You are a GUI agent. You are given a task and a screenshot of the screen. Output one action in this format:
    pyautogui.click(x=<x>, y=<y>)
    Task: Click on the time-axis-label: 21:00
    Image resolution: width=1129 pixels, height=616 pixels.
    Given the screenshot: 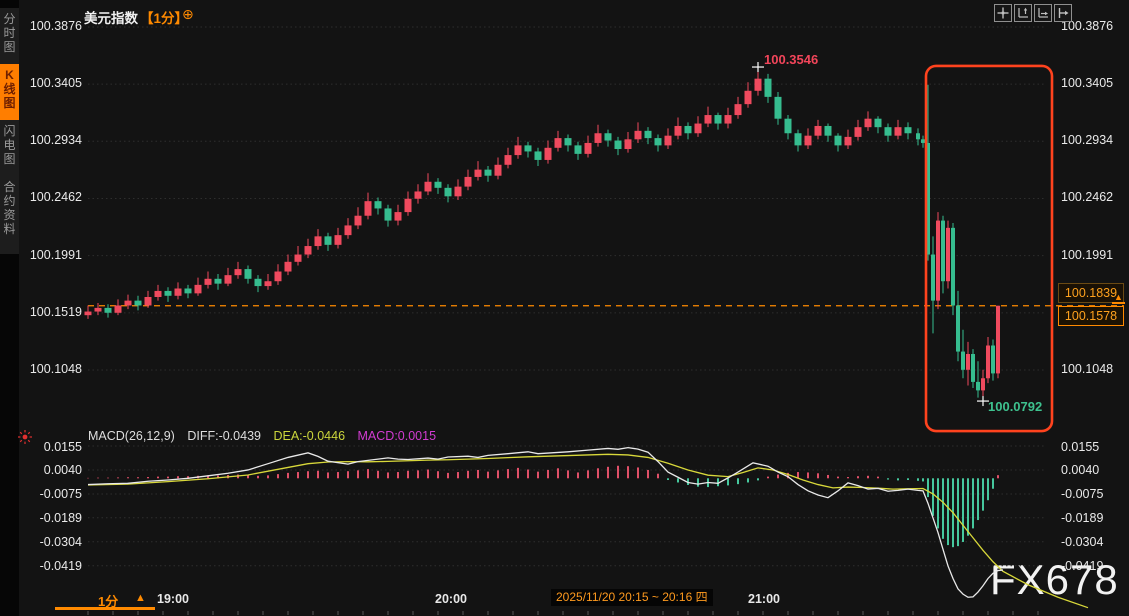 What is the action you would take?
    pyautogui.click(x=764, y=599)
    